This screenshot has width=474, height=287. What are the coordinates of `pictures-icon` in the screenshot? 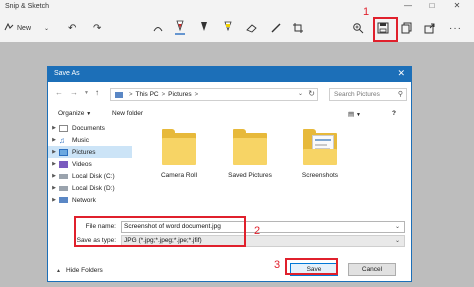 It's located at (63, 152).